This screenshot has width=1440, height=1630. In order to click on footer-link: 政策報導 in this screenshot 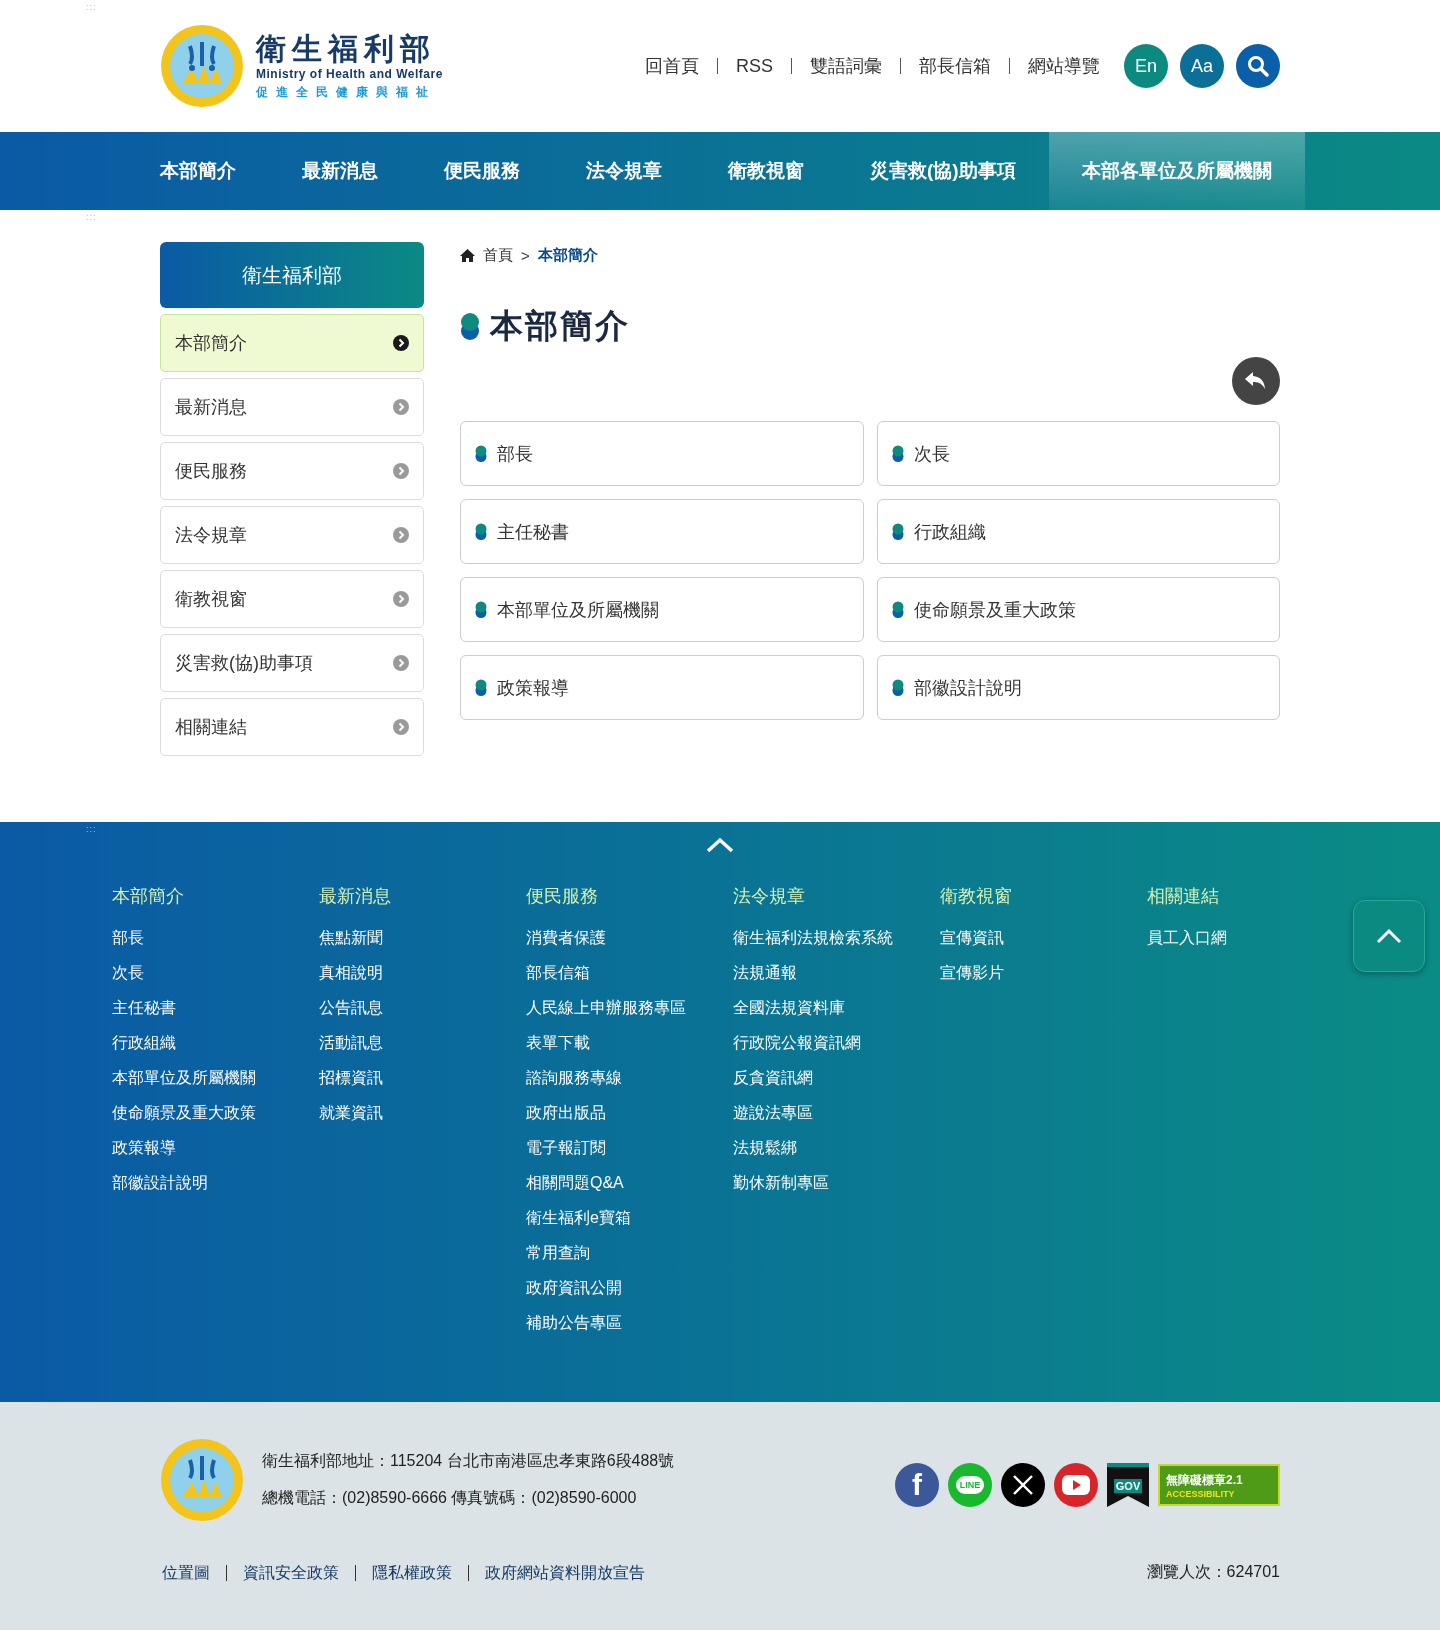, I will do `click(144, 1148)`.